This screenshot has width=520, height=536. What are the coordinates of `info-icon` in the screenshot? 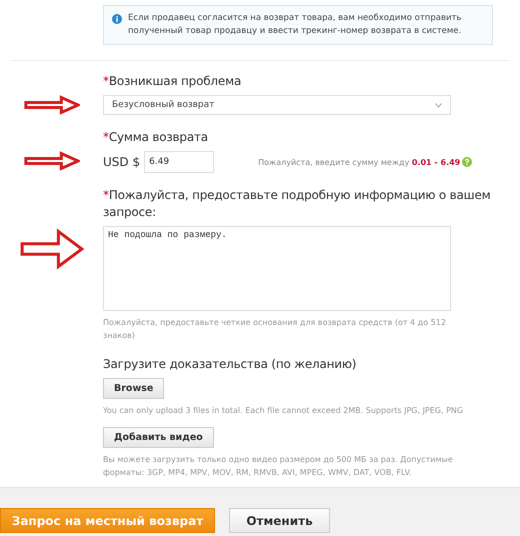 It's located at (117, 19).